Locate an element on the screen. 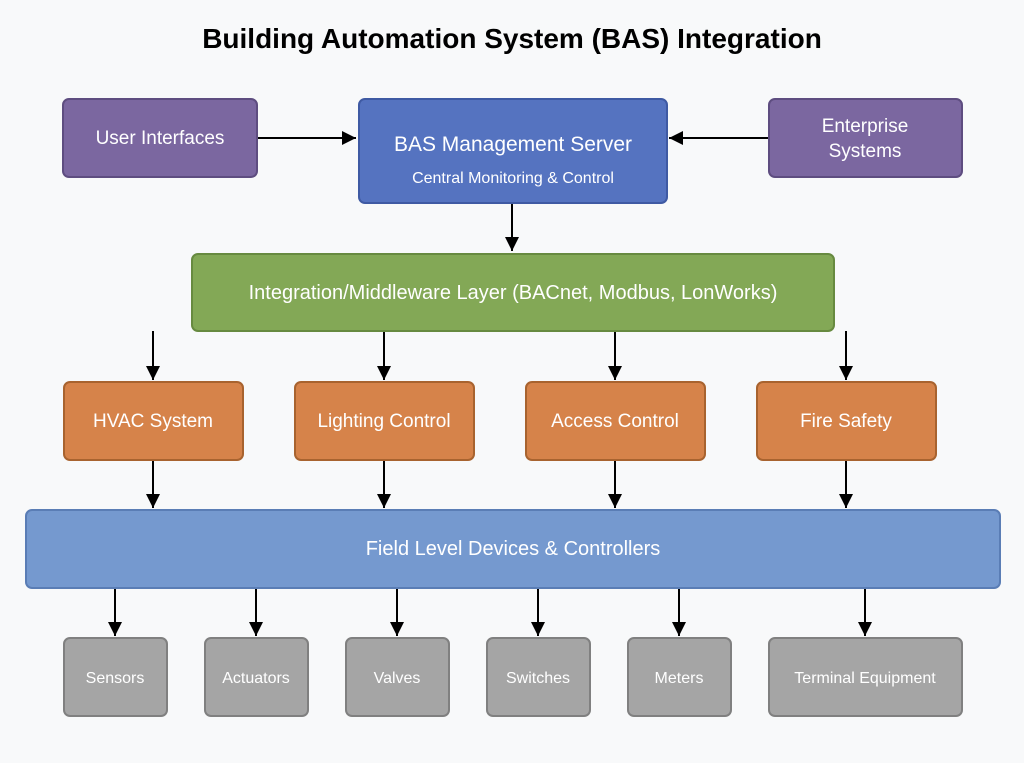 This screenshot has height=763, width=1024. node-terminal-equipment: Terminal Equipment is located at coordinates (865, 677).